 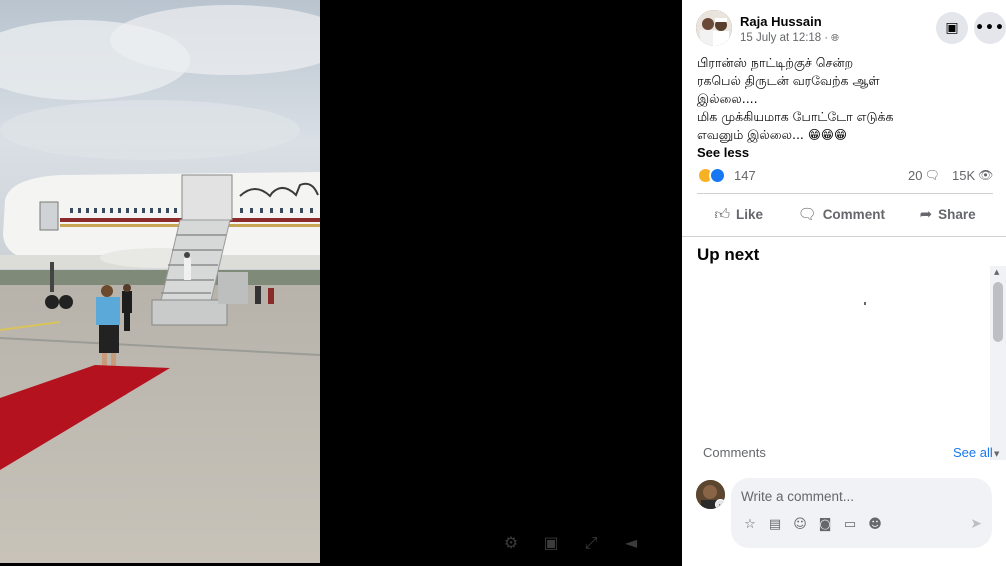 I want to click on share-label: Share, so click(x=957, y=214).